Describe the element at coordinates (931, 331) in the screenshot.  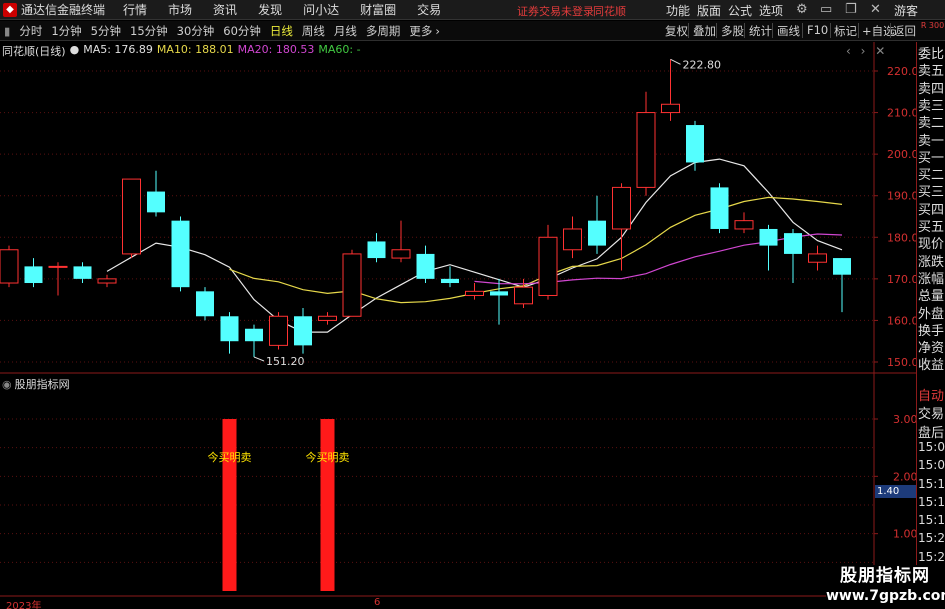
I see `sidebar-quote-field: 换手` at that location.